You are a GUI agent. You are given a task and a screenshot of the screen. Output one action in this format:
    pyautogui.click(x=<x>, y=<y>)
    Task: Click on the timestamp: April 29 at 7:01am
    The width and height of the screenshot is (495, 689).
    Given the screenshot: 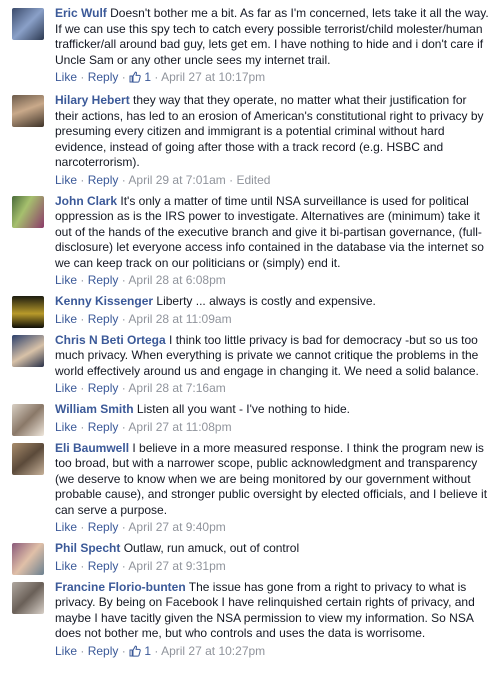 What is the action you would take?
    pyautogui.click(x=176, y=180)
    